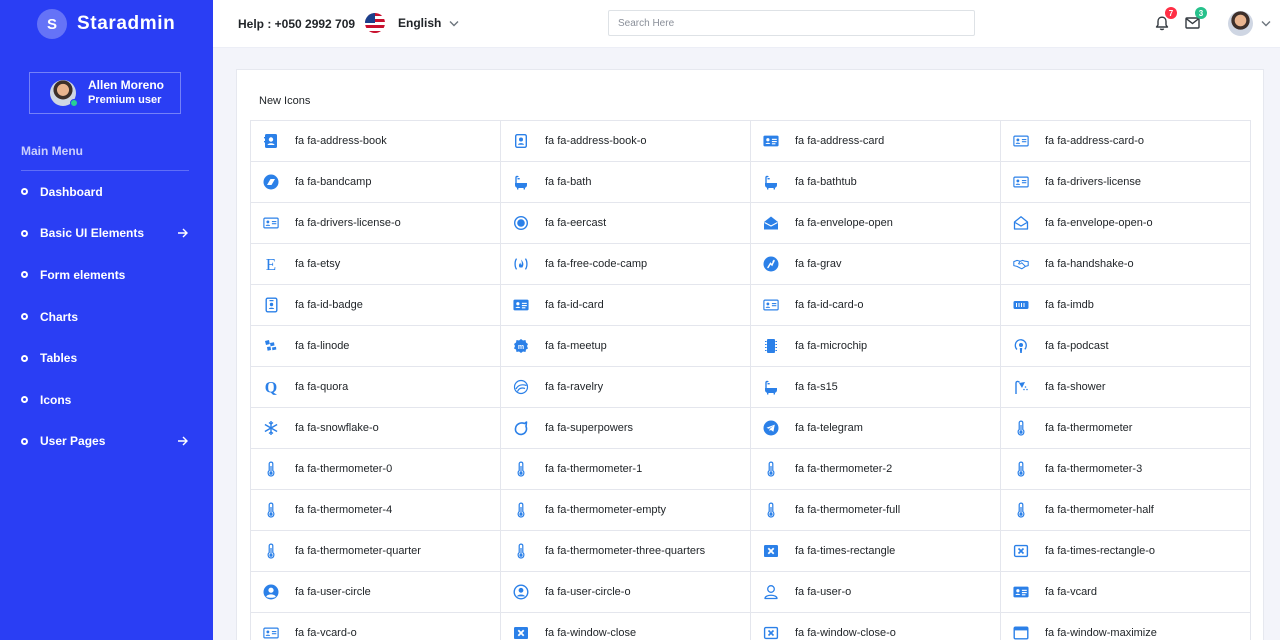  What do you see at coordinates (844, 223) in the screenshot?
I see `icon-class-label: fa fa-envelope-open` at bounding box center [844, 223].